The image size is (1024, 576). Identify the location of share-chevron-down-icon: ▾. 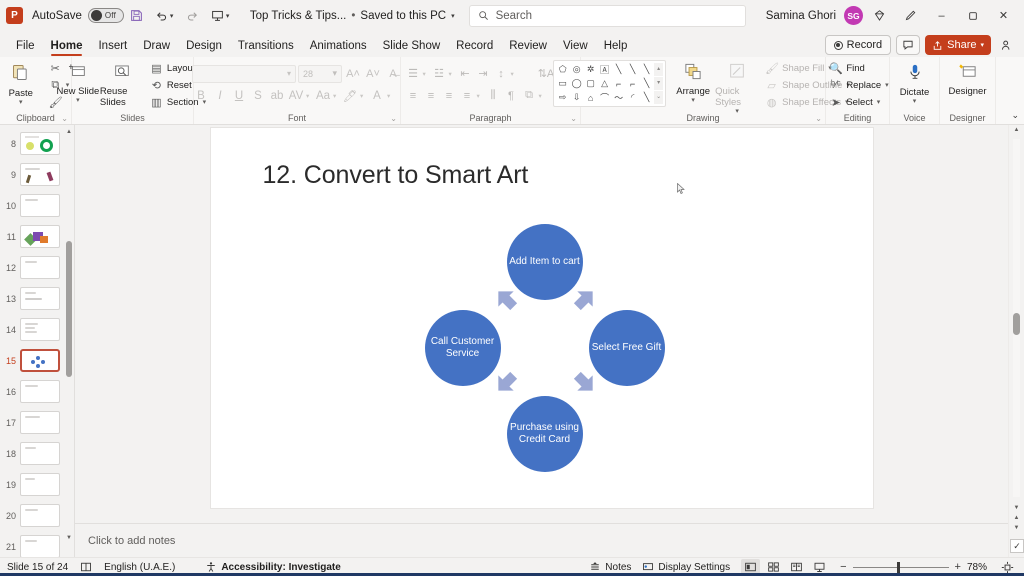
(982, 45).